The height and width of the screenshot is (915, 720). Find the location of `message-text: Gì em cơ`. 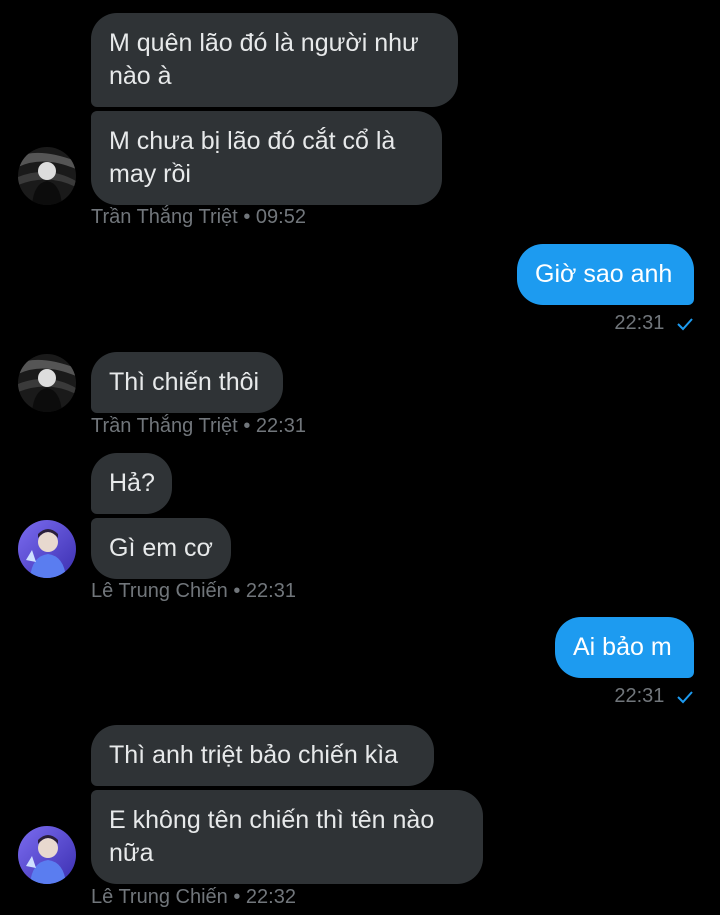

message-text: Gì em cơ is located at coordinates (161, 548).